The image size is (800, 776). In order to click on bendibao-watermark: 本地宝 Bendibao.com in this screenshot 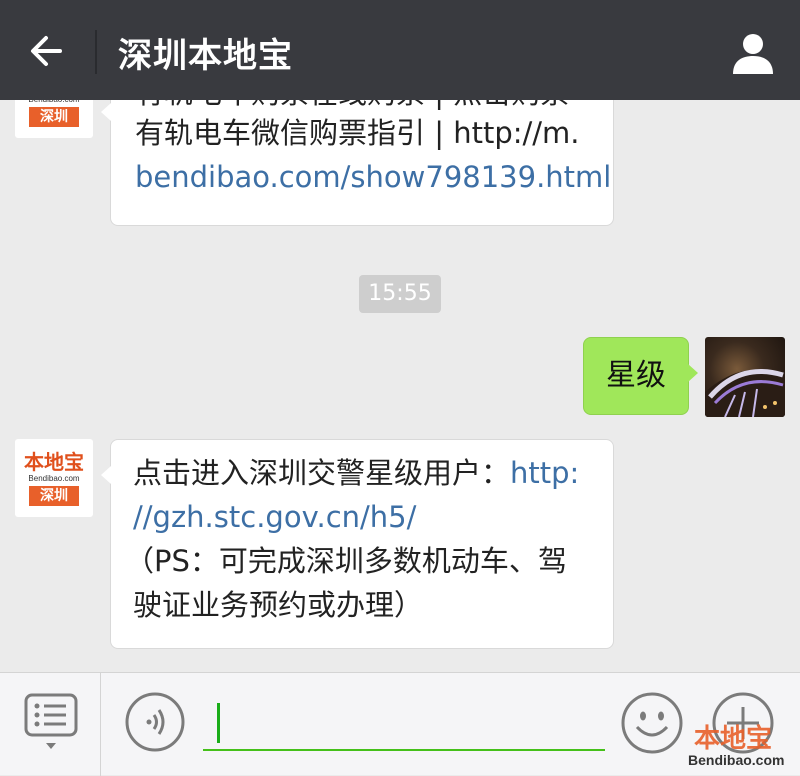, I will do `click(743, 746)`.